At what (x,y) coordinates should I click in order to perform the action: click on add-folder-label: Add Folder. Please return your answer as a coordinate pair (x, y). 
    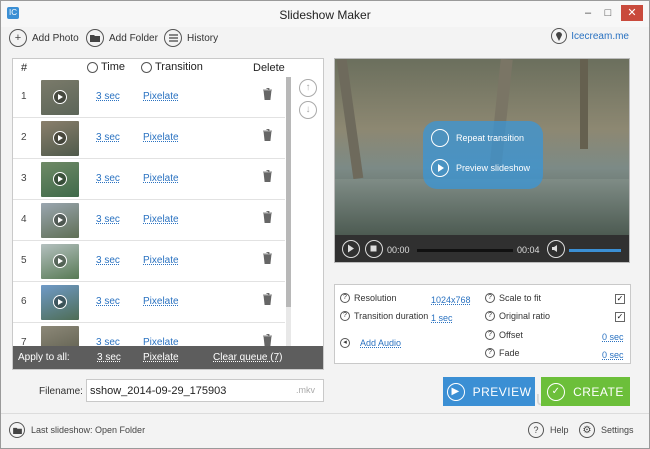
    Looking at the image, I should click on (133, 38).